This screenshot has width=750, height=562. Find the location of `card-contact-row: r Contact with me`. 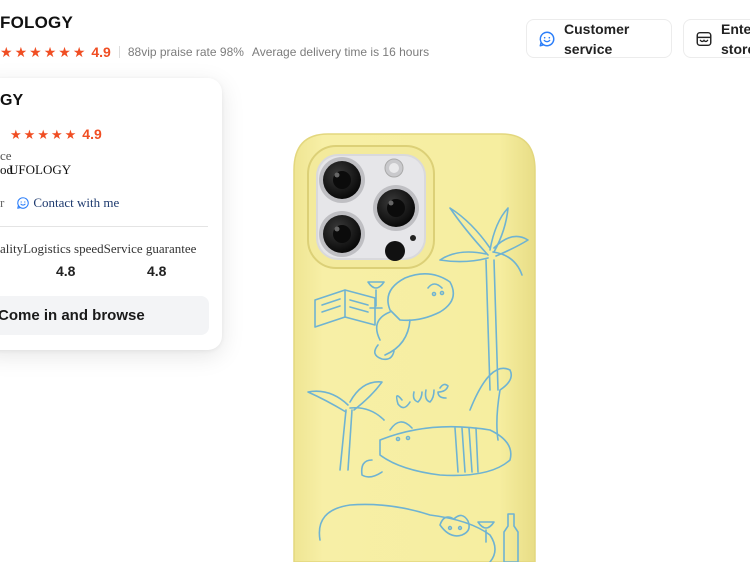

card-contact-row: r Contact with me is located at coordinates (59, 203).